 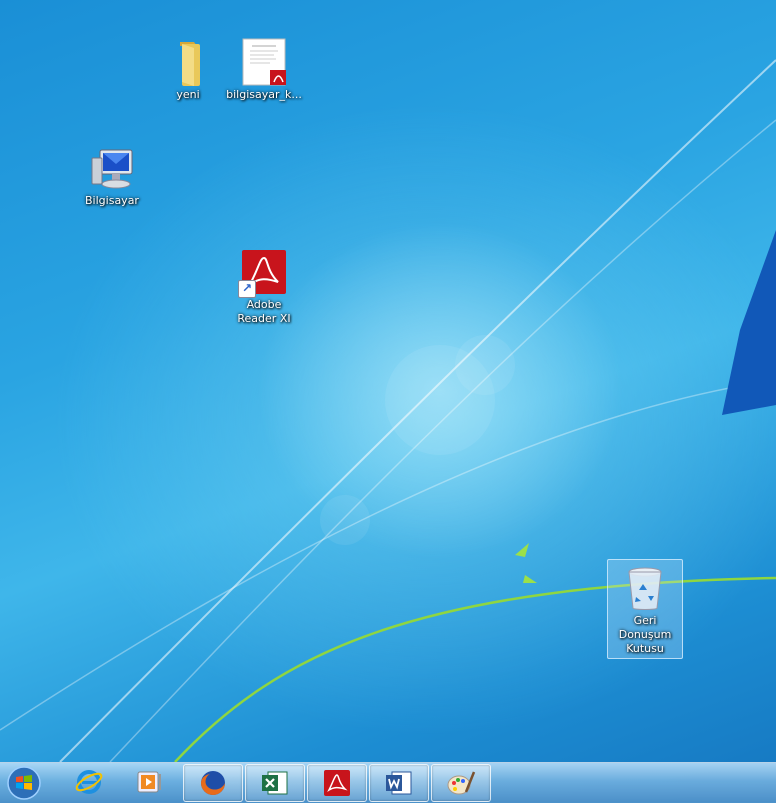 What do you see at coordinates (645, 634) in the screenshot?
I see `desktop-icon-label: Geri Donuşum Kutusu` at bounding box center [645, 634].